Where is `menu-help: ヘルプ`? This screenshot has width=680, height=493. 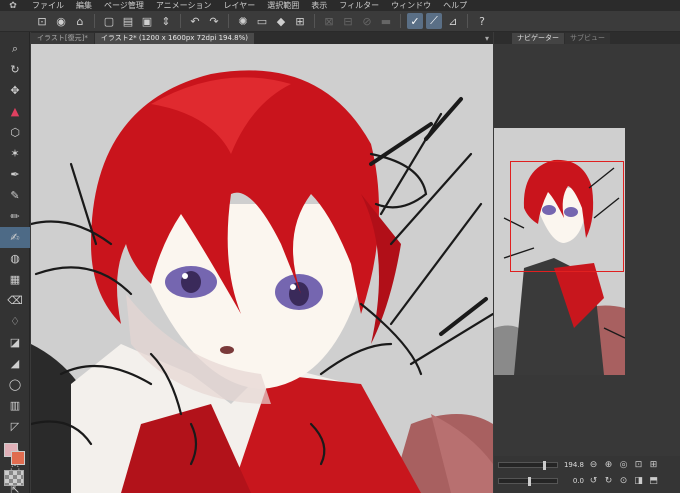
menu-help: ヘルプ is located at coordinates (455, 5).